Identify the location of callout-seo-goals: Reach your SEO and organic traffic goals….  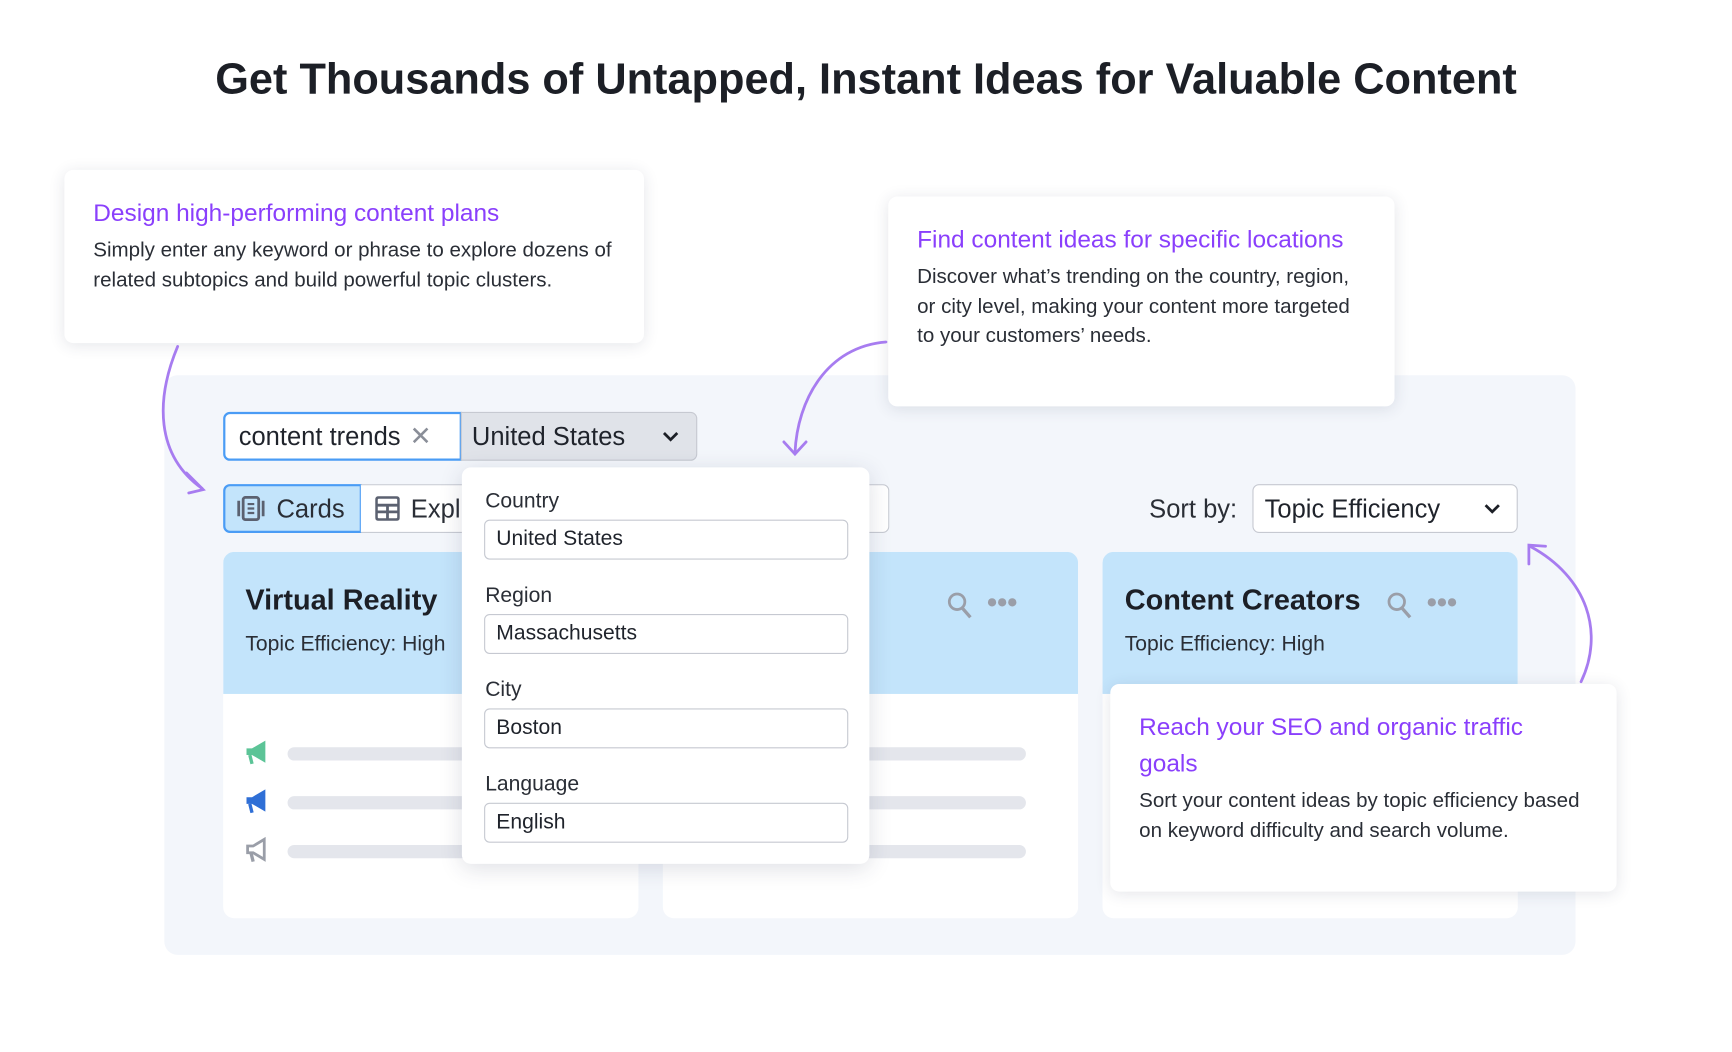
(1363, 787).